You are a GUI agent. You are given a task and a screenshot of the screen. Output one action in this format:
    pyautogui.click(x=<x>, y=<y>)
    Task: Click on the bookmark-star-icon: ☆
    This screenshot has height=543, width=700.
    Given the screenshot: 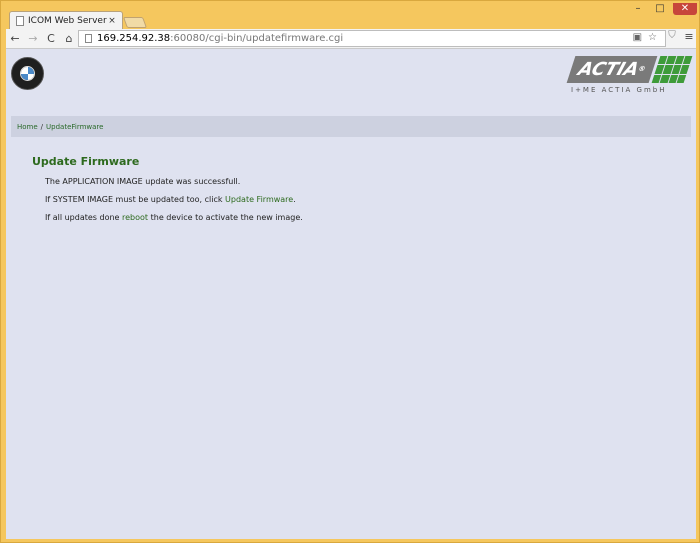 What is the action you would take?
    pyautogui.click(x=652, y=37)
    